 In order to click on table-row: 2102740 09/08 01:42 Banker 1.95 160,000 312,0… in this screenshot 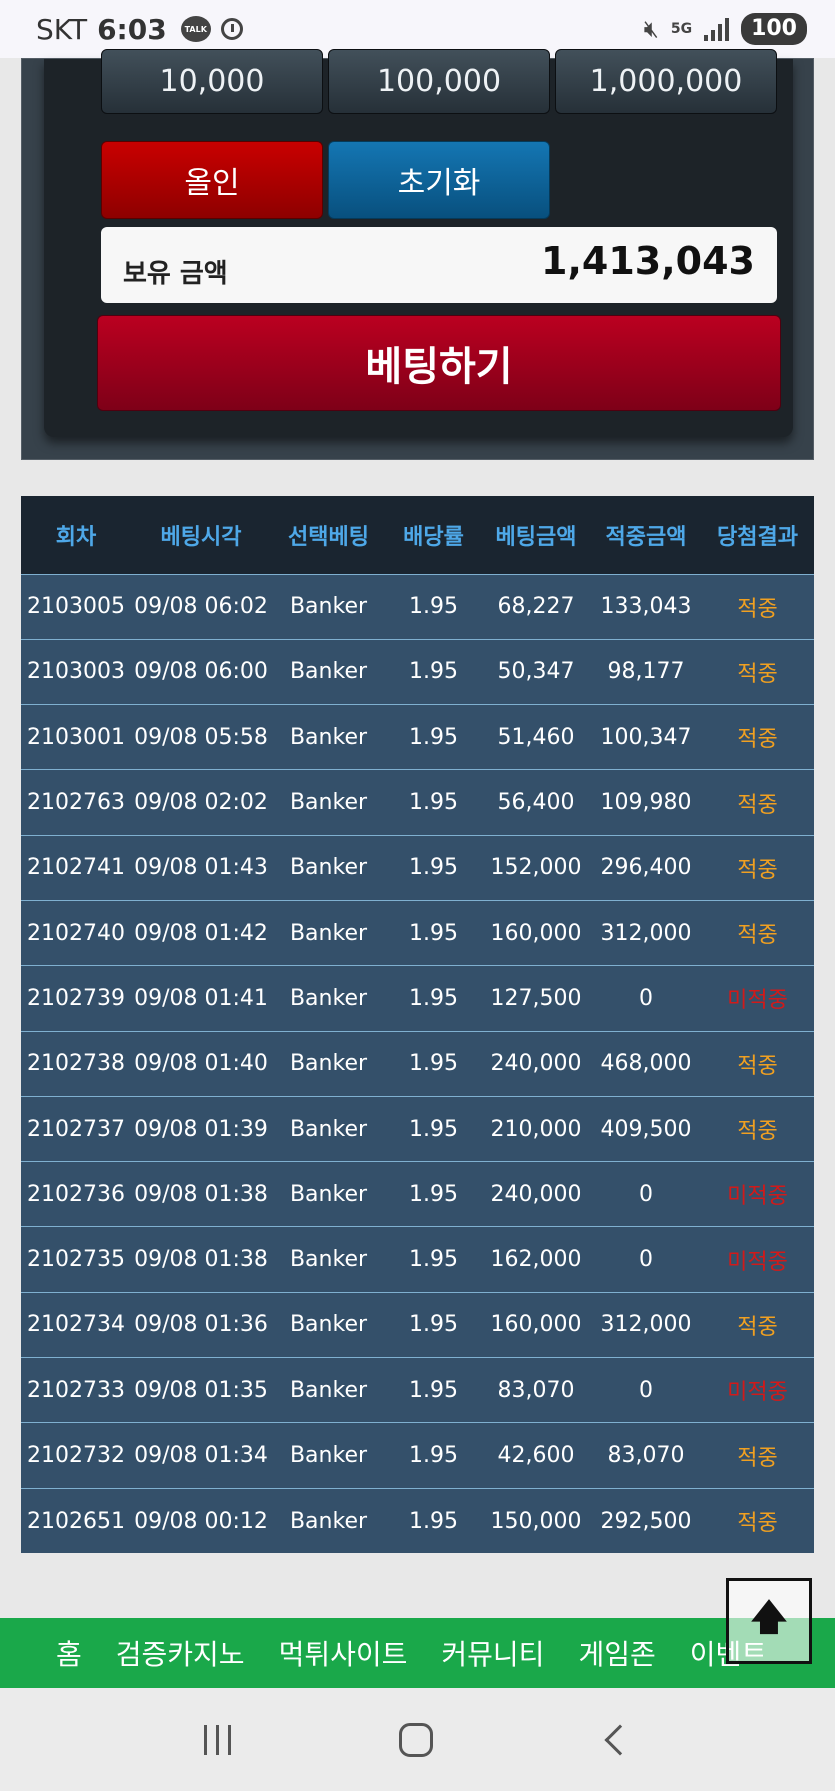, I will do `click(417, 932)`.